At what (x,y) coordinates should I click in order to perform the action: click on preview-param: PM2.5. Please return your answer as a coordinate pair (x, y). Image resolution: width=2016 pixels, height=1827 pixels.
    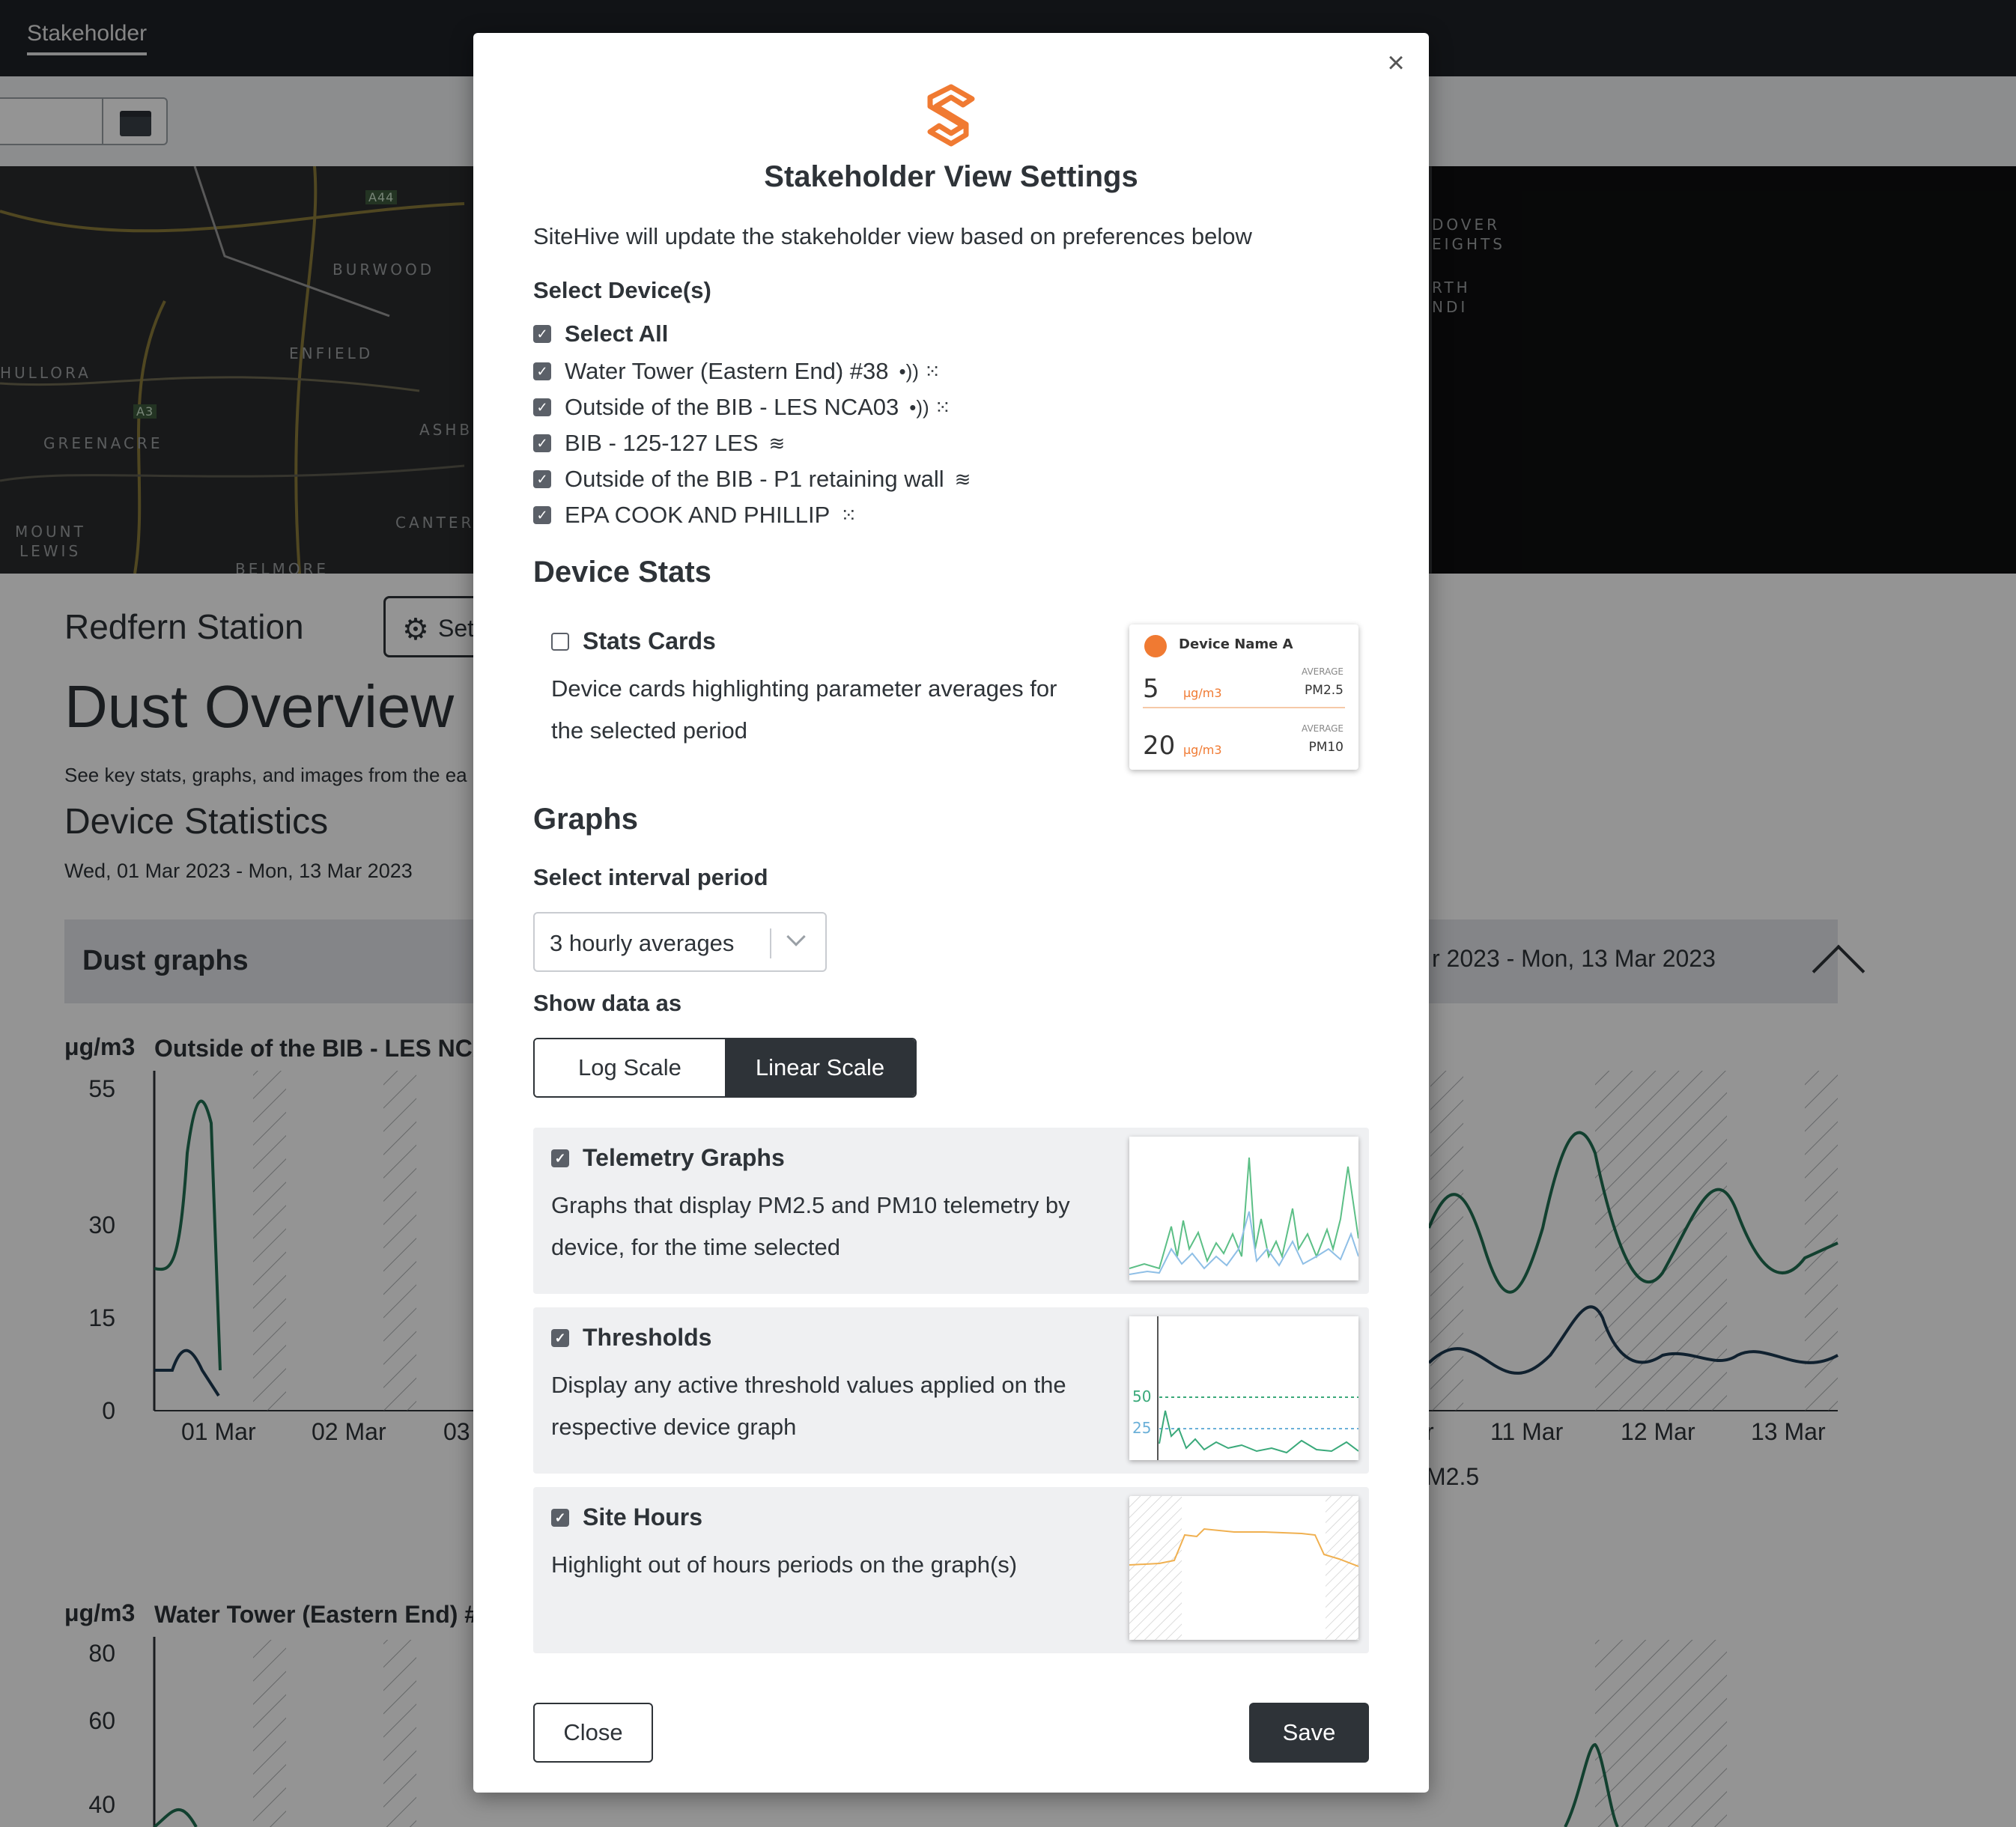
    Looking at the image, I should click on (1324, 690).